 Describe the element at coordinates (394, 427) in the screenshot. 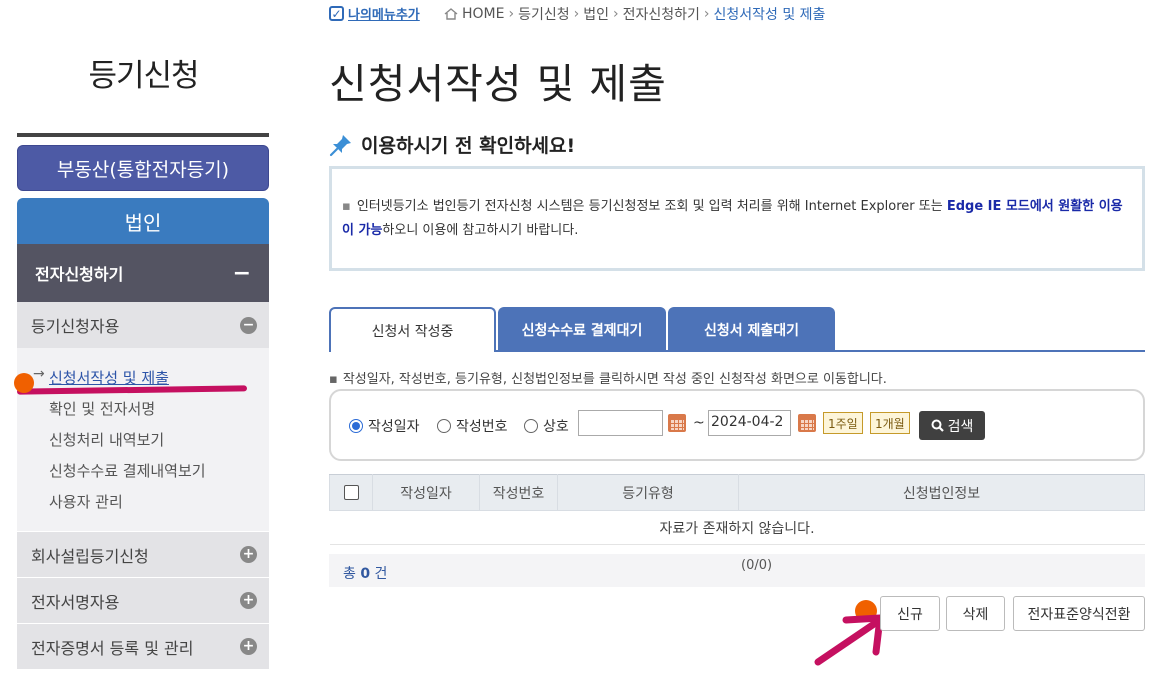

I see `radio-date-label: 작성일자` at that location.